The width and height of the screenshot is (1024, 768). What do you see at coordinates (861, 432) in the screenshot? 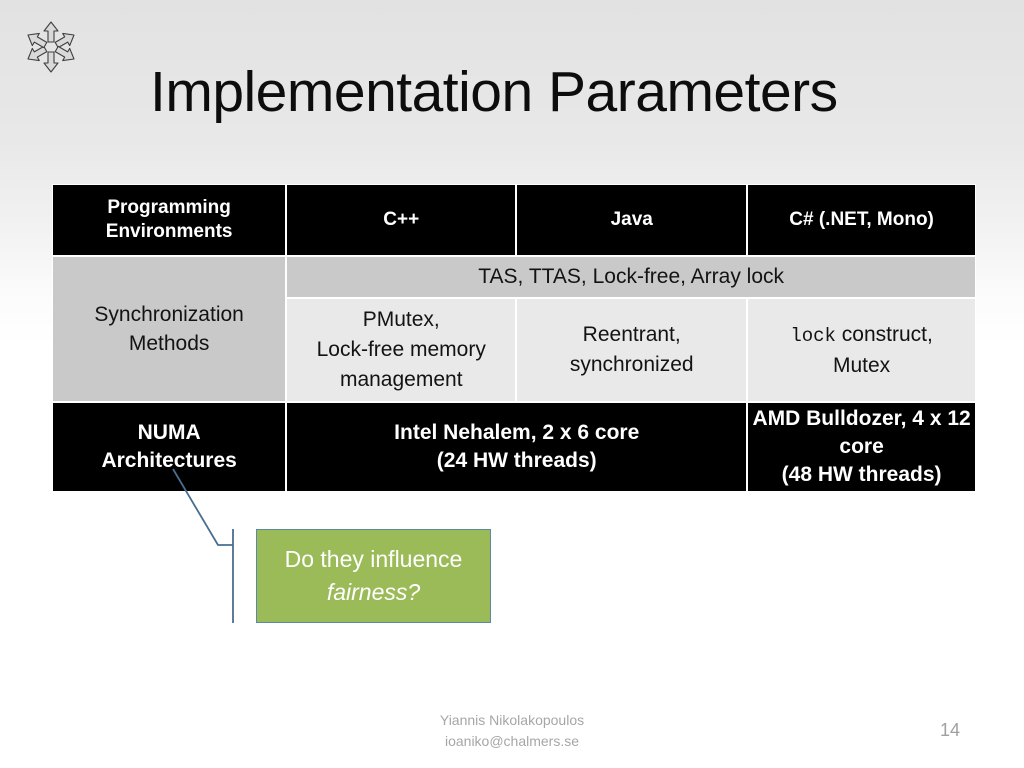
I see `numa-cell-amd-line1: AMD Bulldozer, 4 x 12 core` at bounding box center [861, 432].